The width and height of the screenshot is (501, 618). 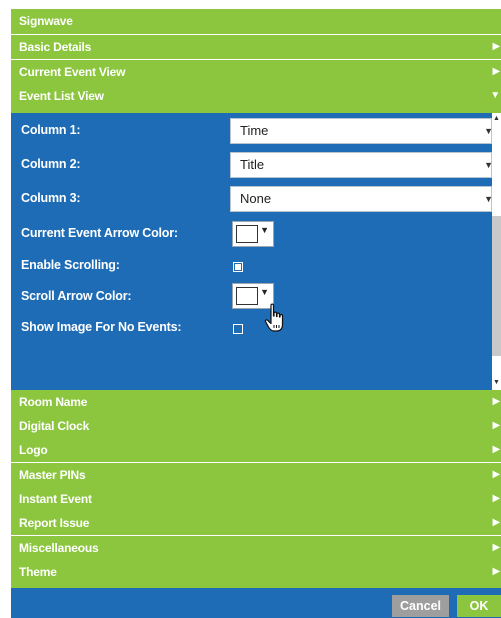 I want to click on section-label: Room Name, so click(x=53, y=402).